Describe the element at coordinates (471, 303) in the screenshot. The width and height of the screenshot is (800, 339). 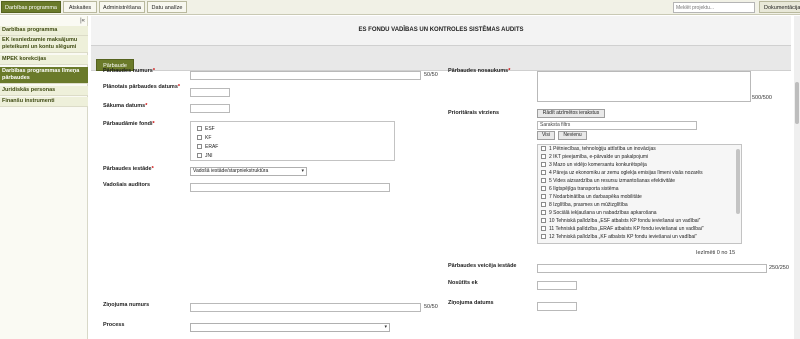
I see `zinojuma-datums-label: Ziņojuma datums` at that location.